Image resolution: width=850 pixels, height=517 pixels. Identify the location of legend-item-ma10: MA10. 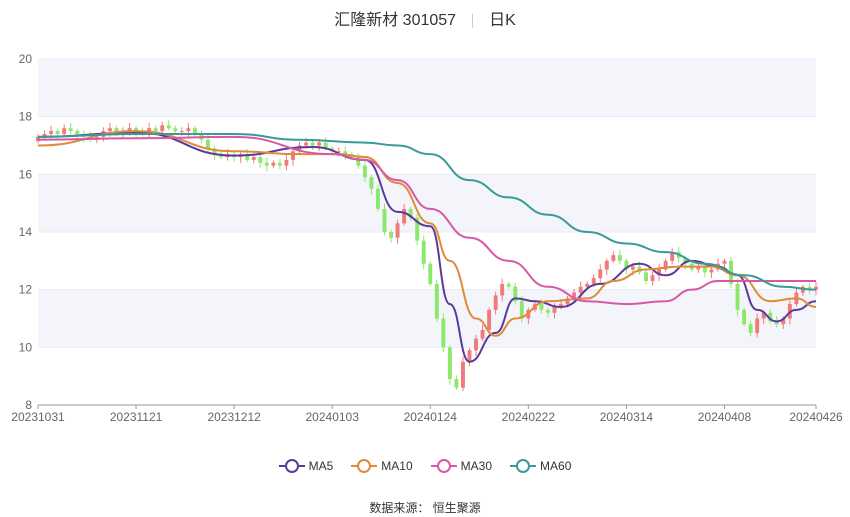
(382, 466).